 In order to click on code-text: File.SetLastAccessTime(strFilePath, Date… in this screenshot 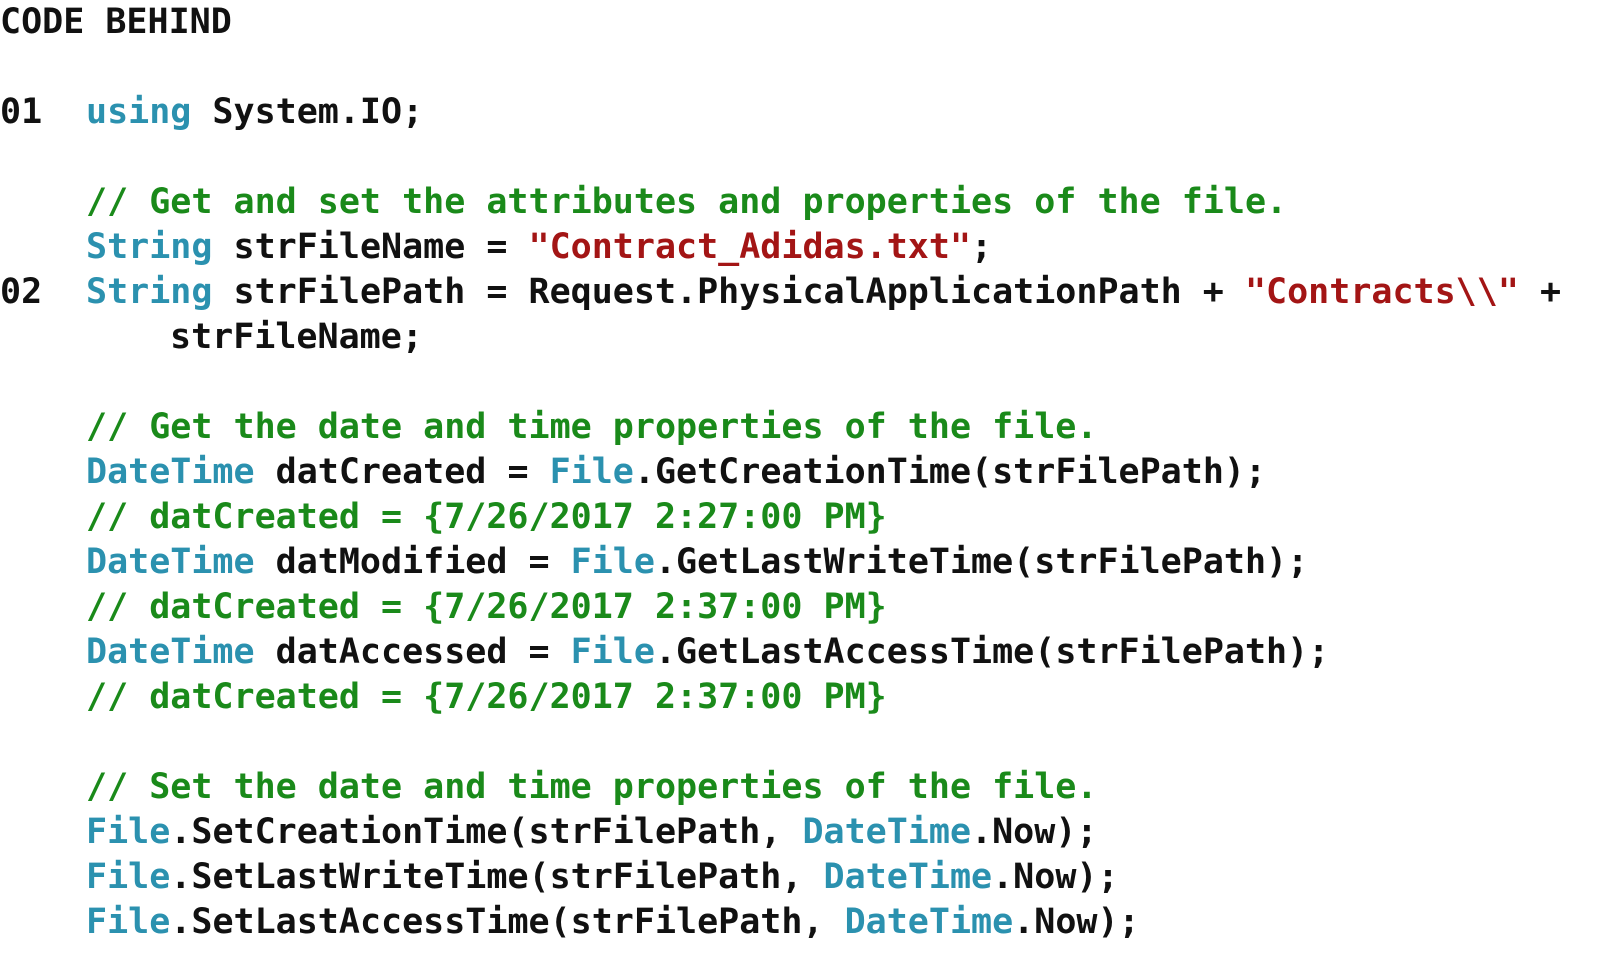, I will do `click(613, 922)`.